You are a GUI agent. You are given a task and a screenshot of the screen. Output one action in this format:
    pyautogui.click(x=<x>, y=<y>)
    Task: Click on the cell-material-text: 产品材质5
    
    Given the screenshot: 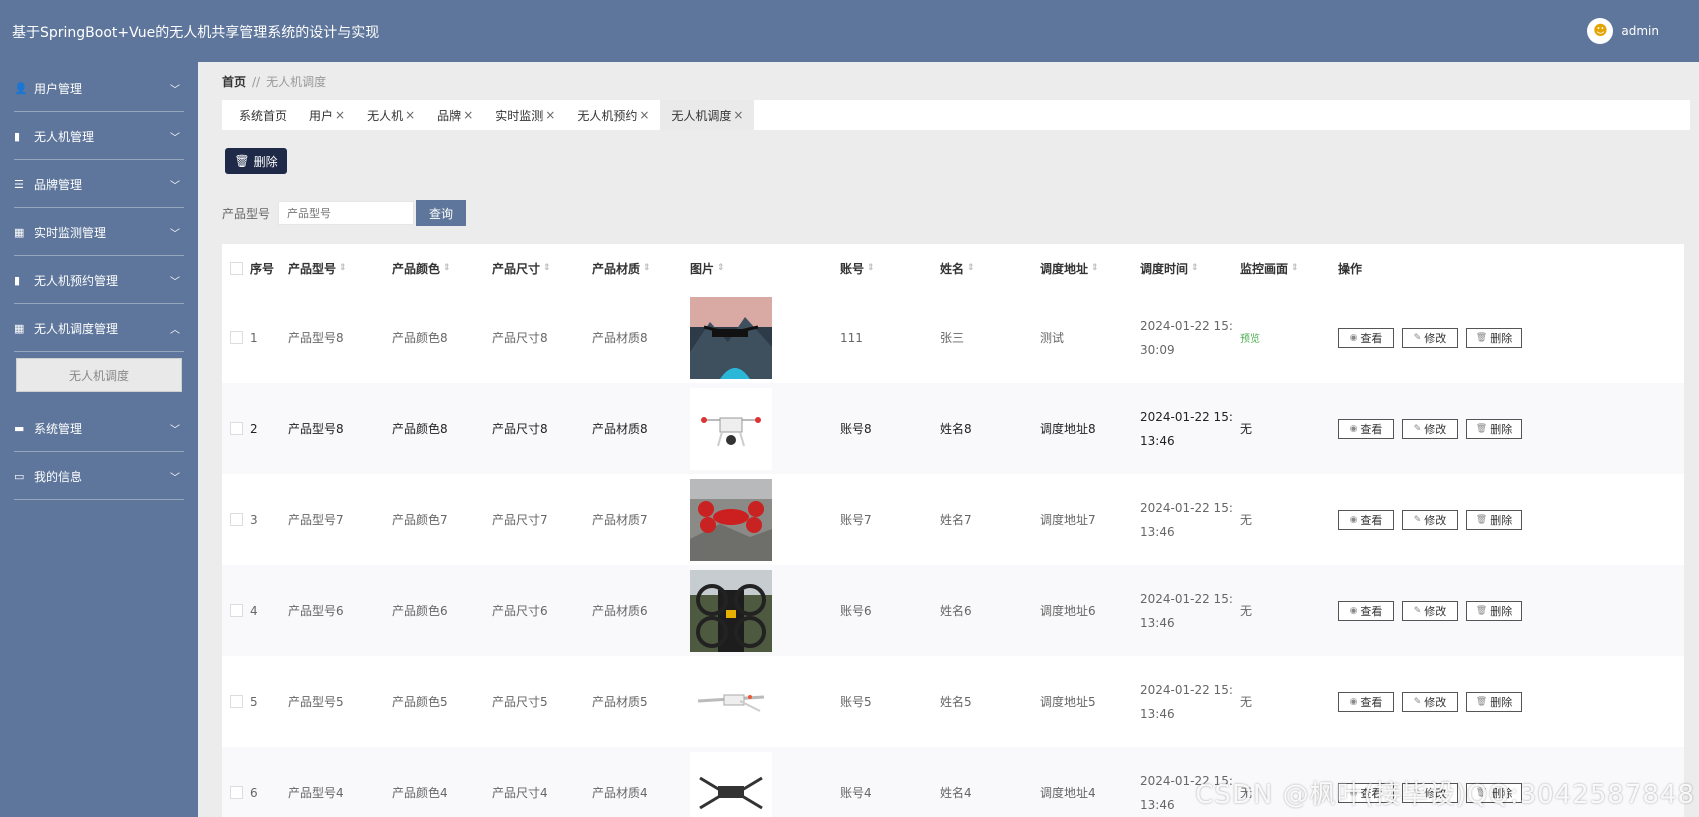 What is the action you would take?
    pyautogui.click(x=620, y=702)
    